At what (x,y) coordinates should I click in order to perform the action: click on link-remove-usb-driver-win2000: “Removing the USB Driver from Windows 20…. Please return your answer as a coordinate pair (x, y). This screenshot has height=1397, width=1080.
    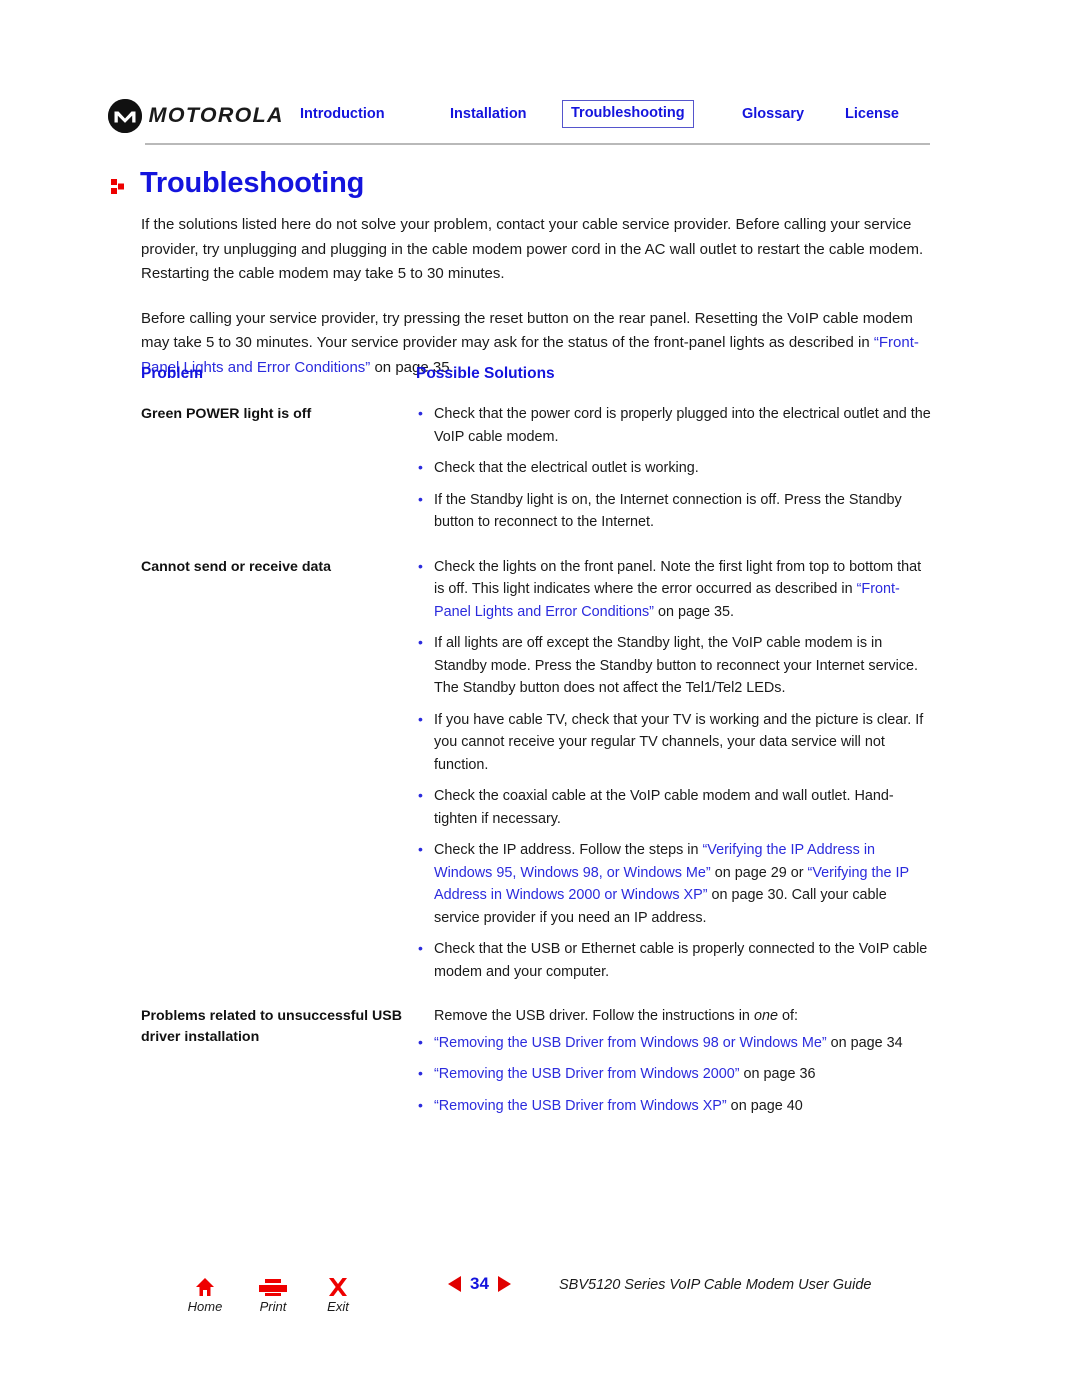
    Looking at the image, I should click on (587, 1074).